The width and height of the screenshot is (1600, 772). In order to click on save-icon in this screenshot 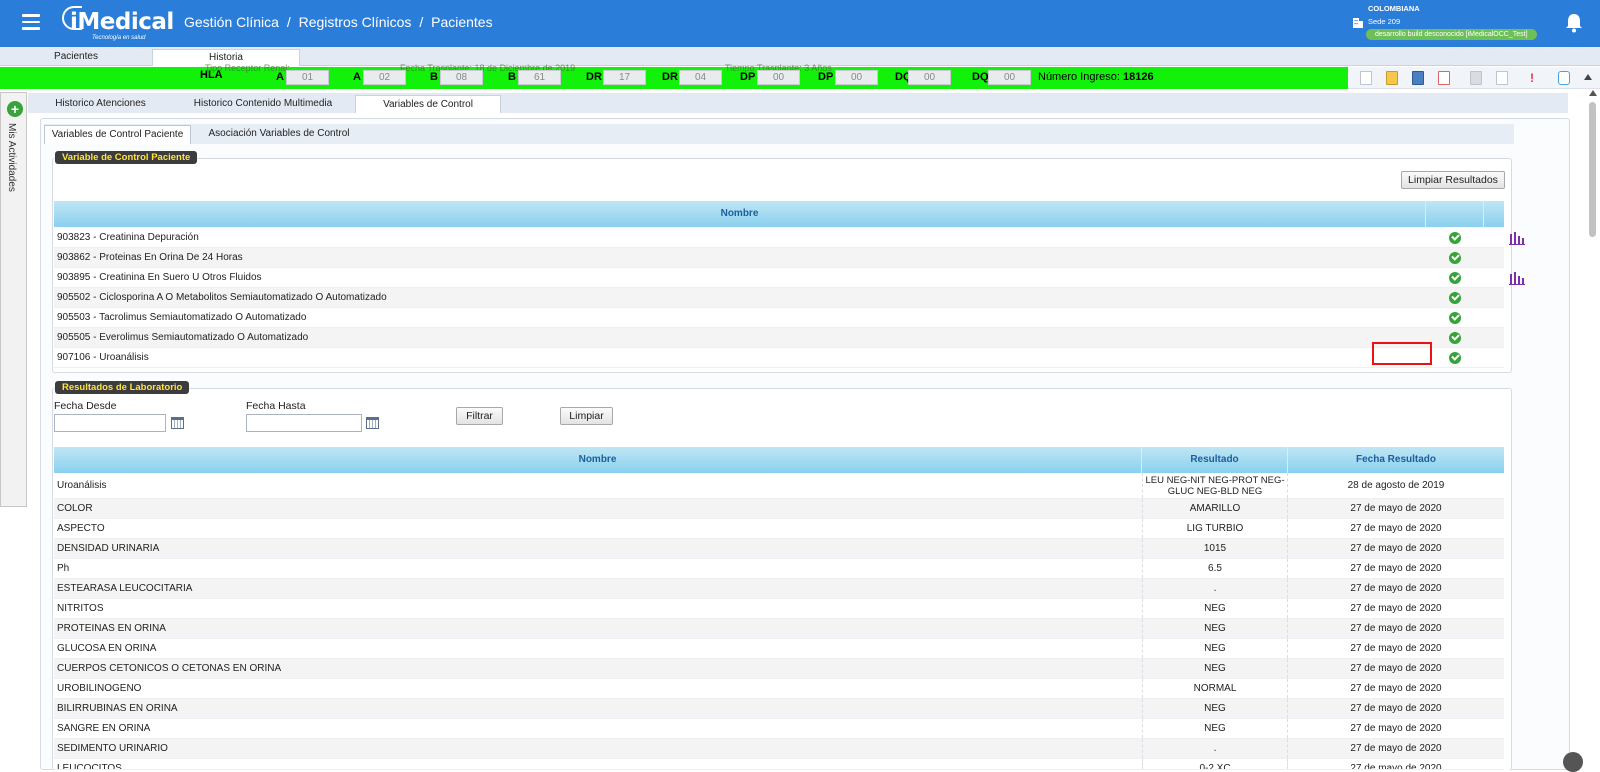, I will do `click(1418, 78)`.